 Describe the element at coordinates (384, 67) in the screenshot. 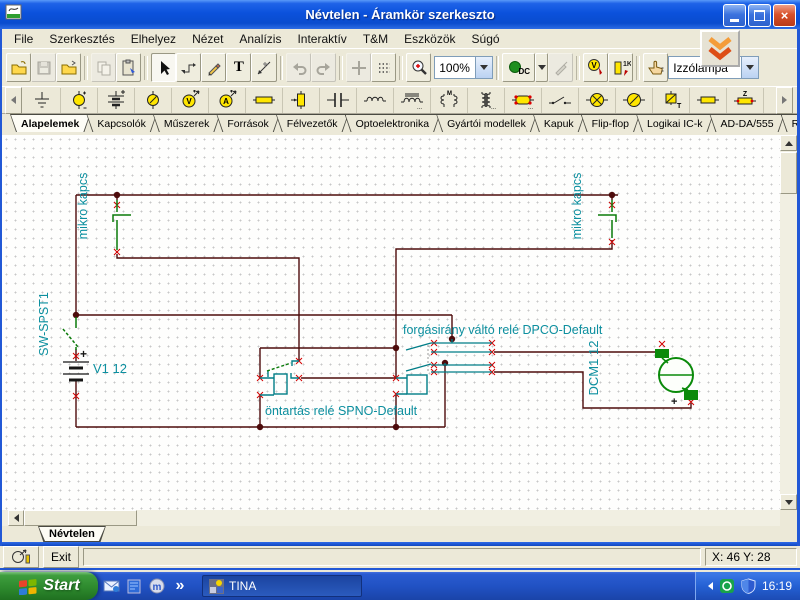

I see `grid-toggle-button` at that location.